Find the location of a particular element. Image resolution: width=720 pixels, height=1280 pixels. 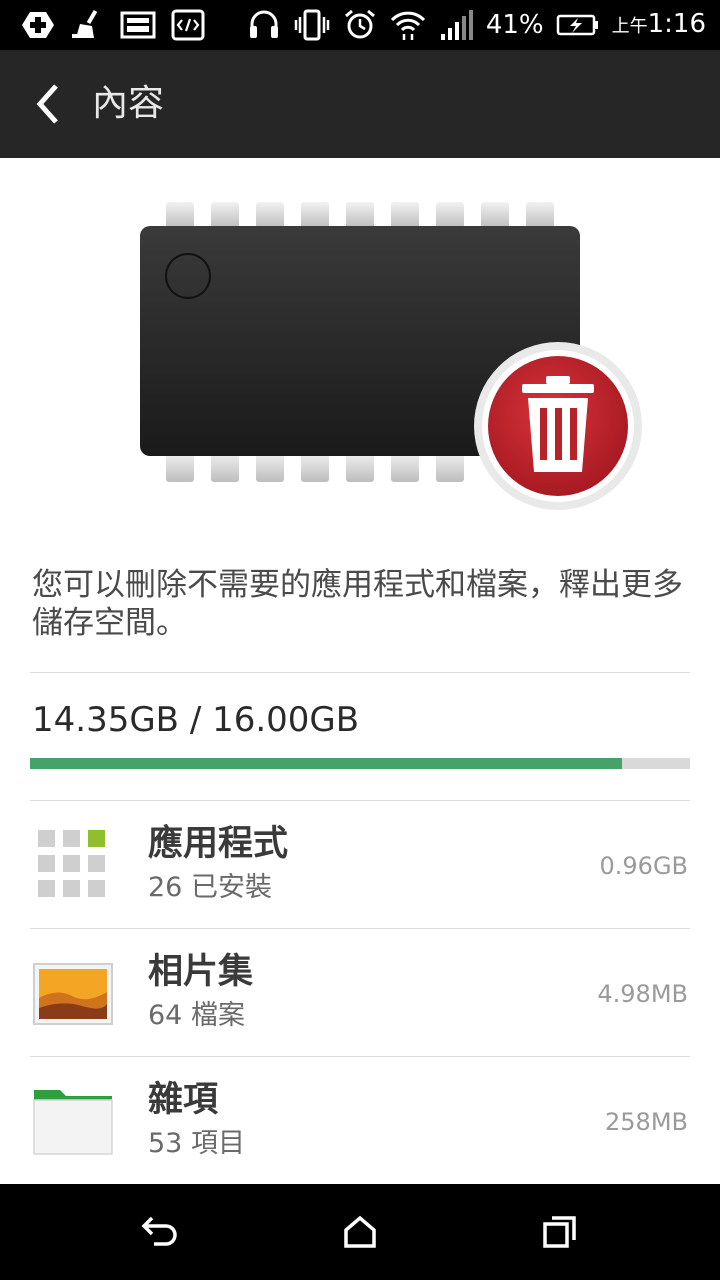

clock: 上午1:16 is located at coordinates (658, 23).